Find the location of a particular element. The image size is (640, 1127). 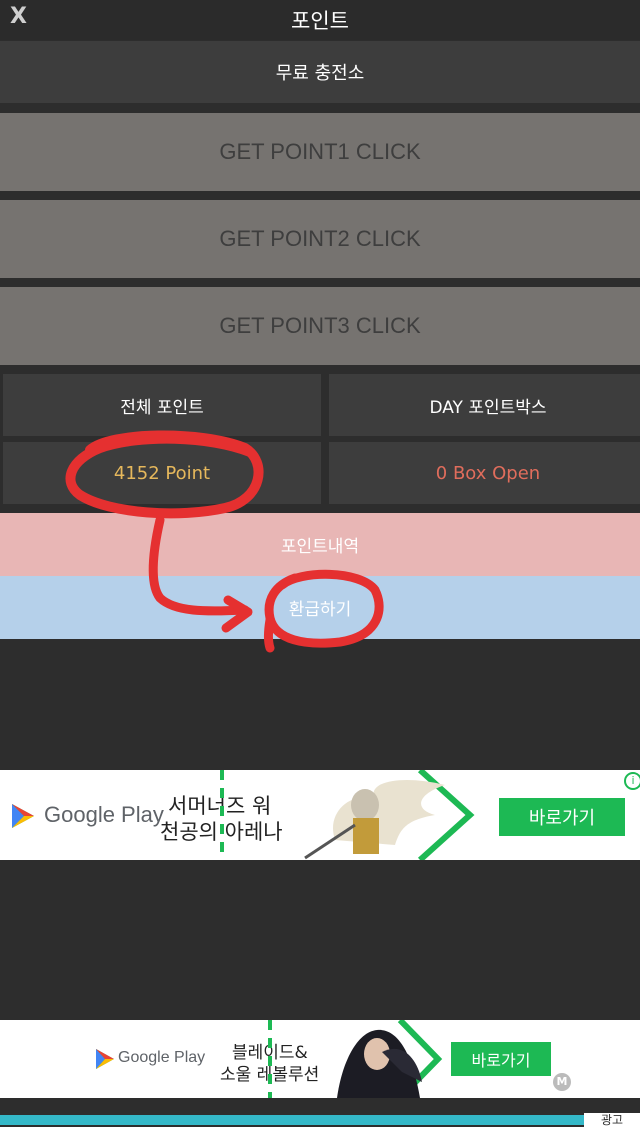

box-open-button: 0 Box Open is located at coordinates (484, 473).